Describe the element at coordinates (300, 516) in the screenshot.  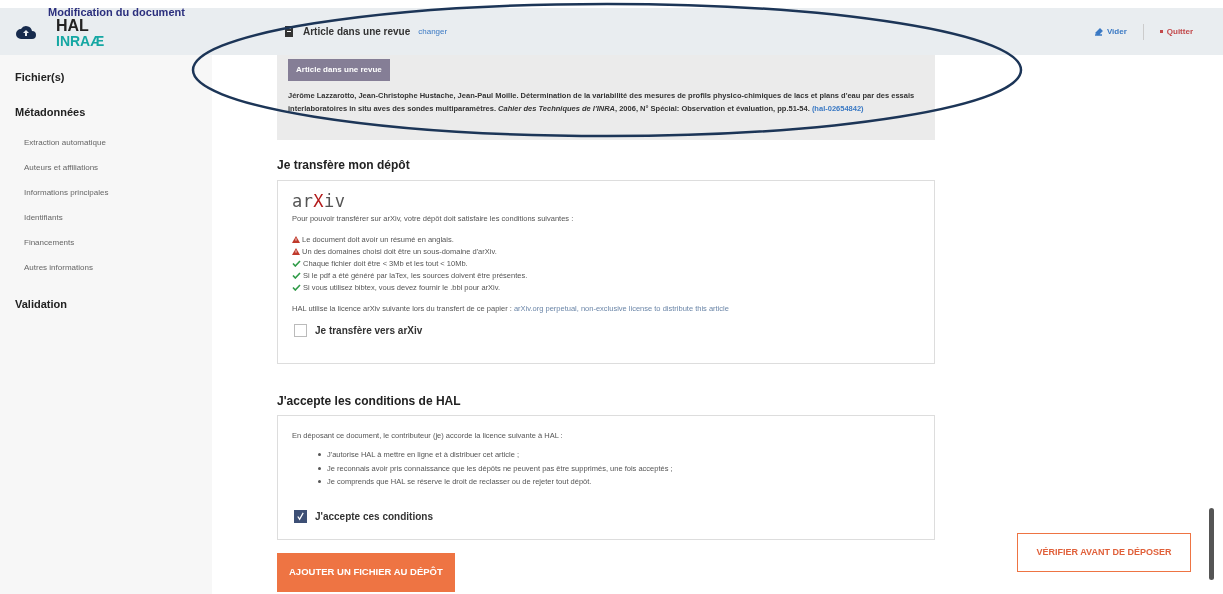
I see `checked-box-icon` at that location.